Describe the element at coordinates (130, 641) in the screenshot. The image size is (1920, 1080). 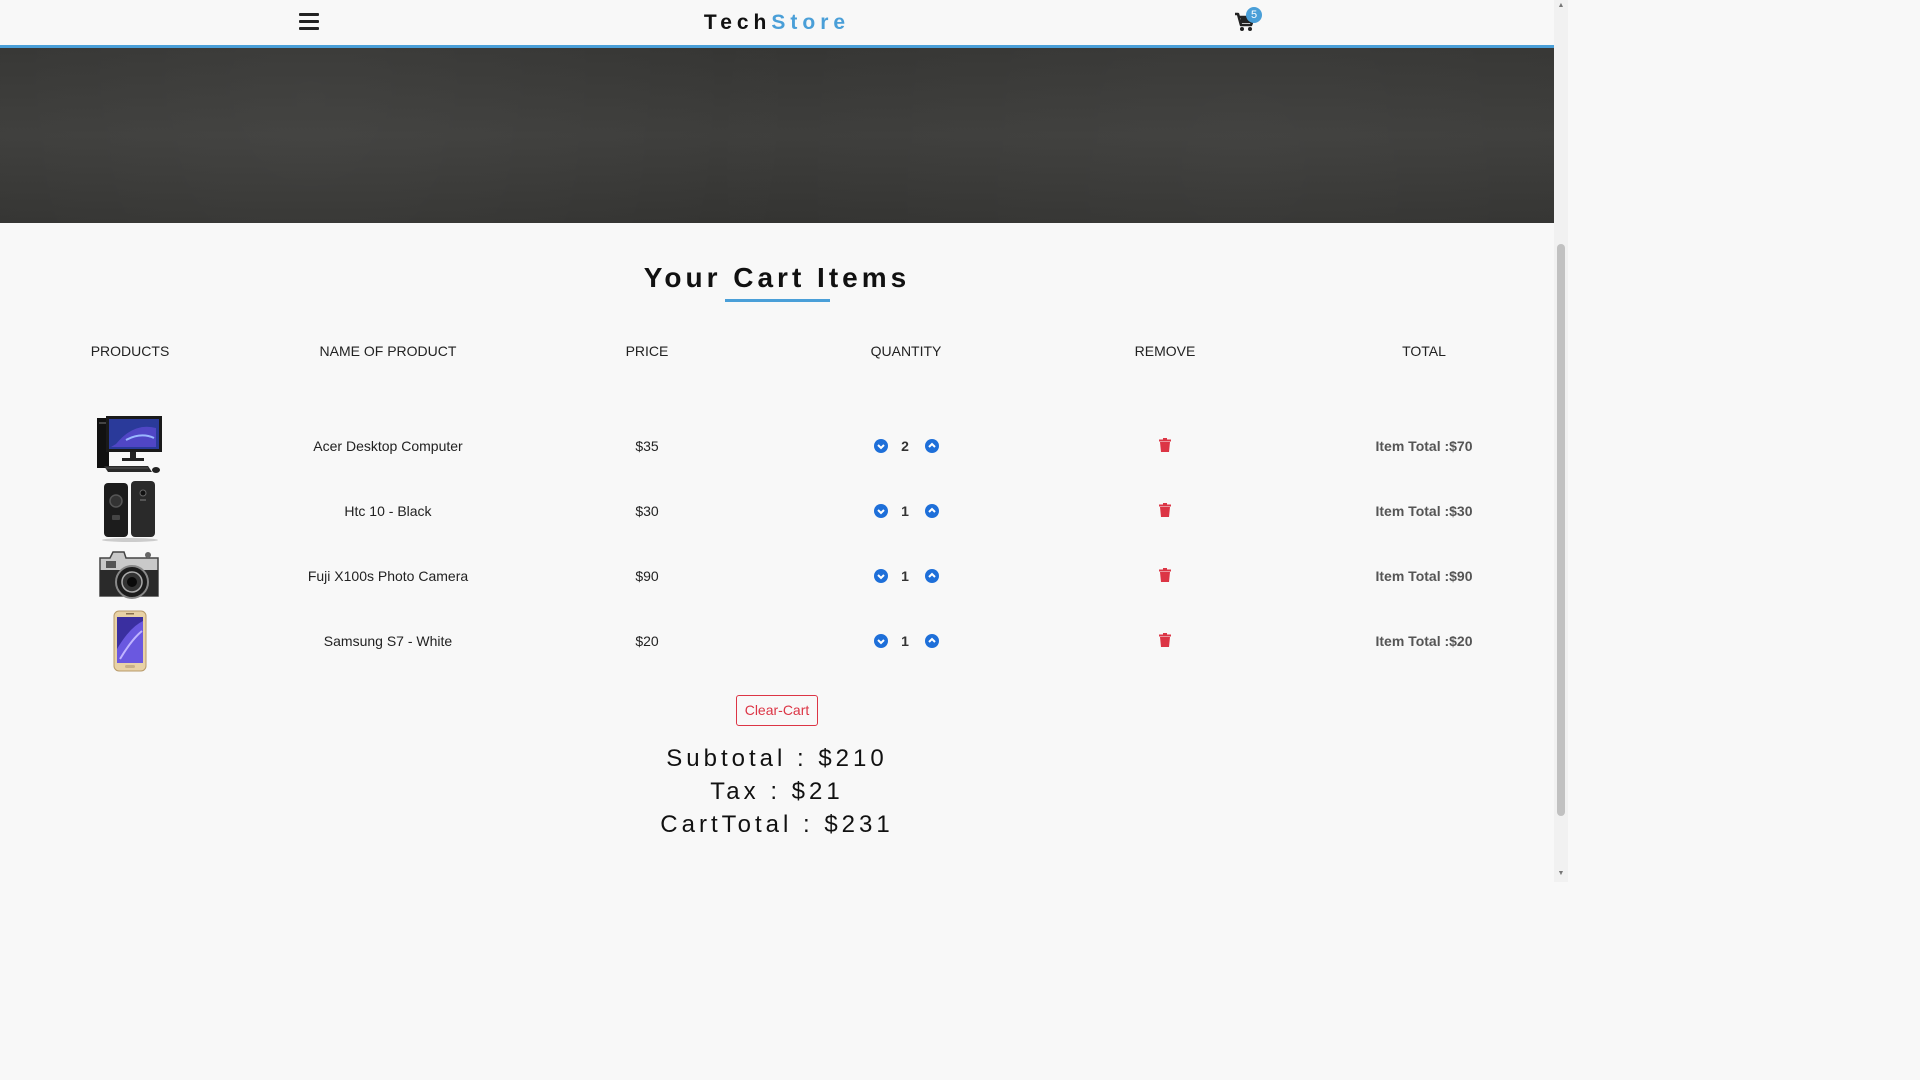
I see `product-image-smartphone-white` at that location.